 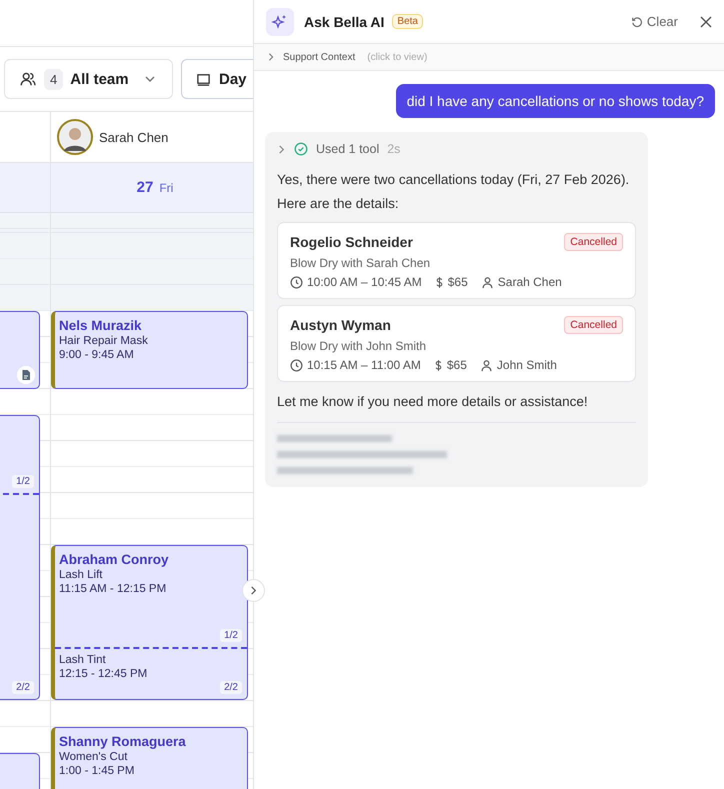 I want to click on people-icon, so click(x=28, y=79).